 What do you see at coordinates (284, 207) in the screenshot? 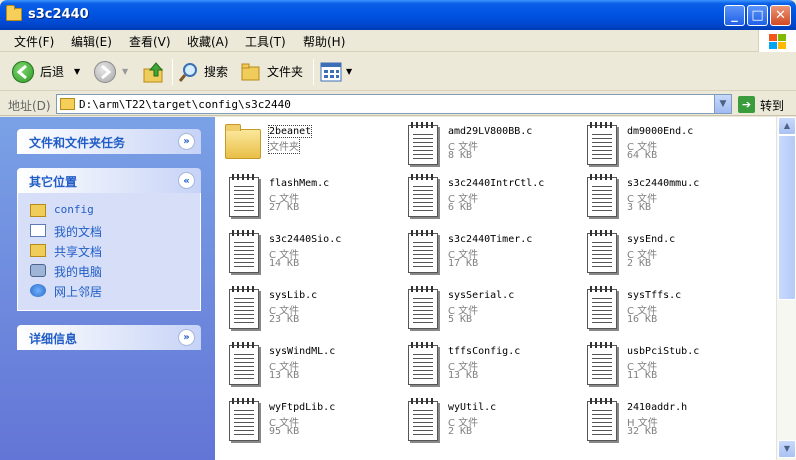
I see `file-size: 27 KB` at bounding box center [284, 207].